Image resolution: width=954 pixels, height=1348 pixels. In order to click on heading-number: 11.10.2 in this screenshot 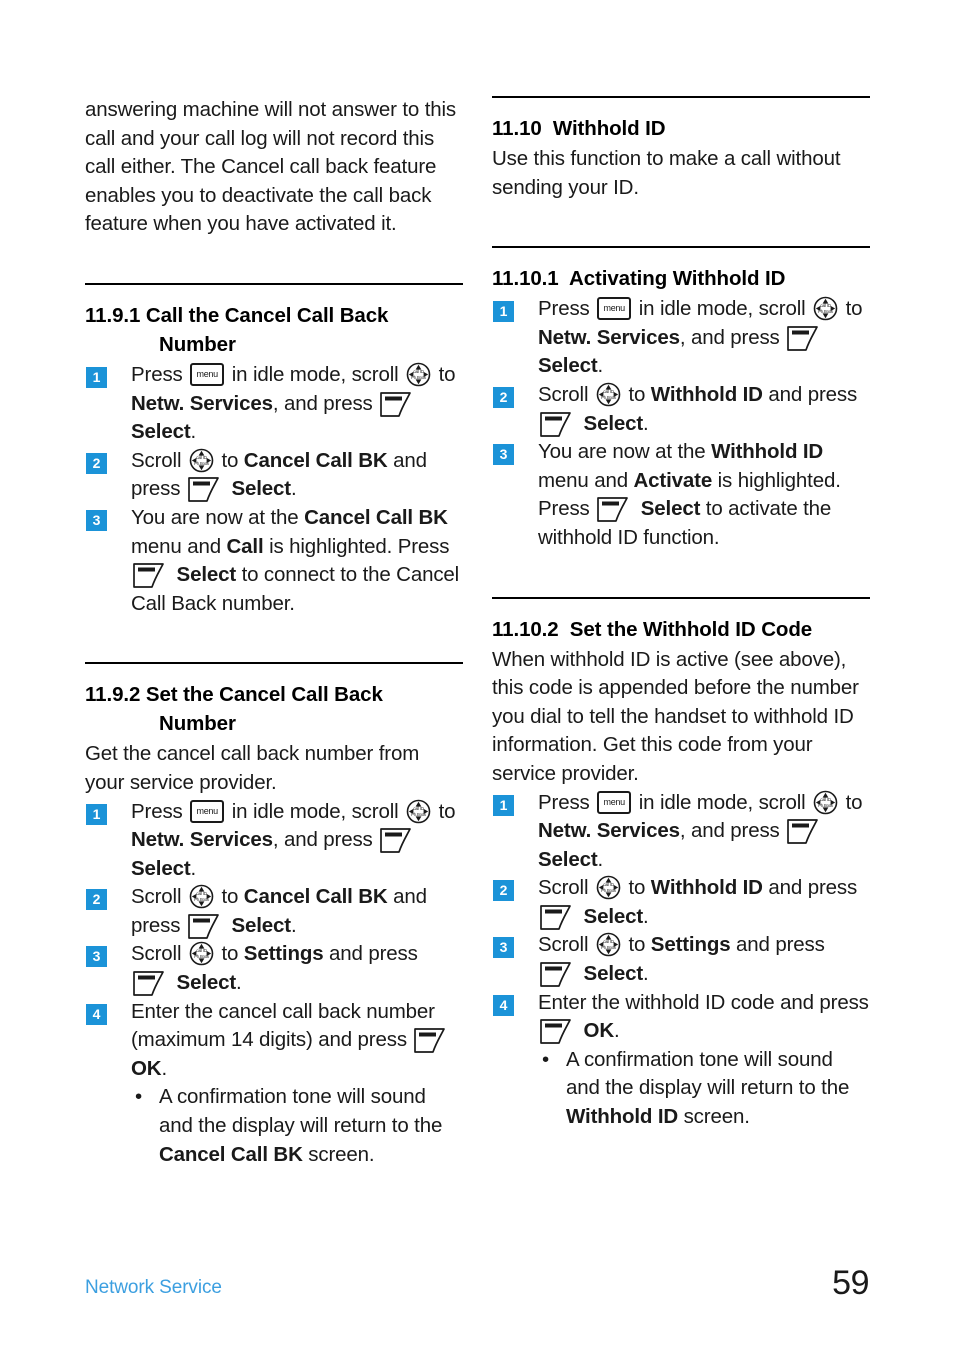, I will do `click(525, 629)`.